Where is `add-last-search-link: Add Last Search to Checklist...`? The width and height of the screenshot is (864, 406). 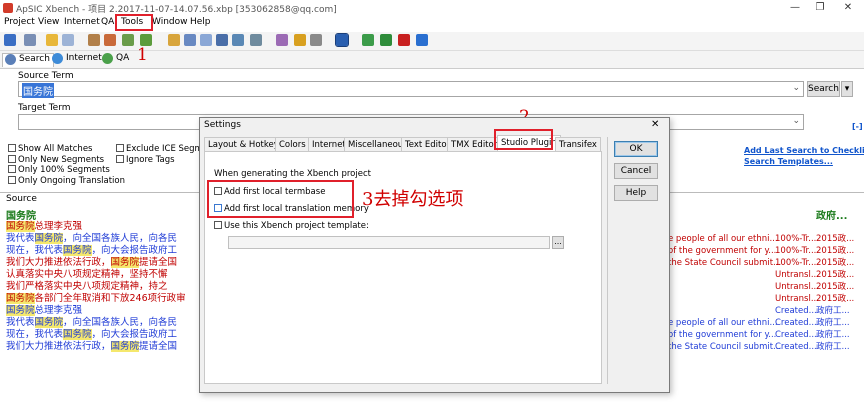 add-last-search-link: Add Last Search to Checklist... is located at coordinates (804, 150).